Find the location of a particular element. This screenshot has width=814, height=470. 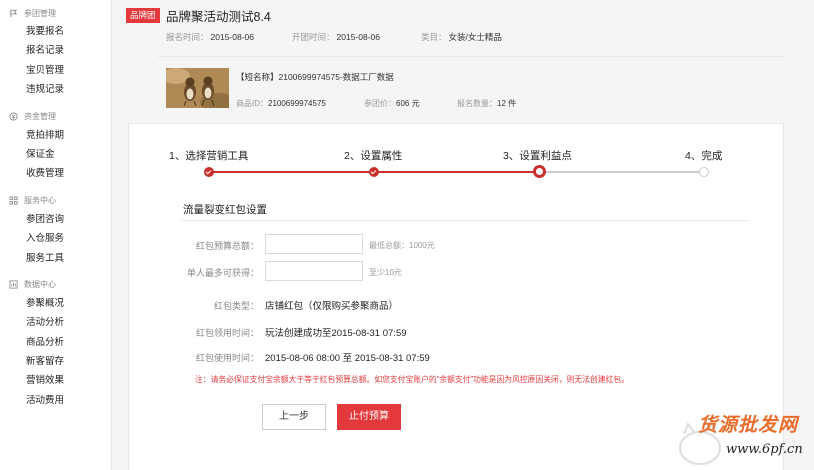

max-amount-label: 单人最多可获得： is located at coordinates (222, 273).